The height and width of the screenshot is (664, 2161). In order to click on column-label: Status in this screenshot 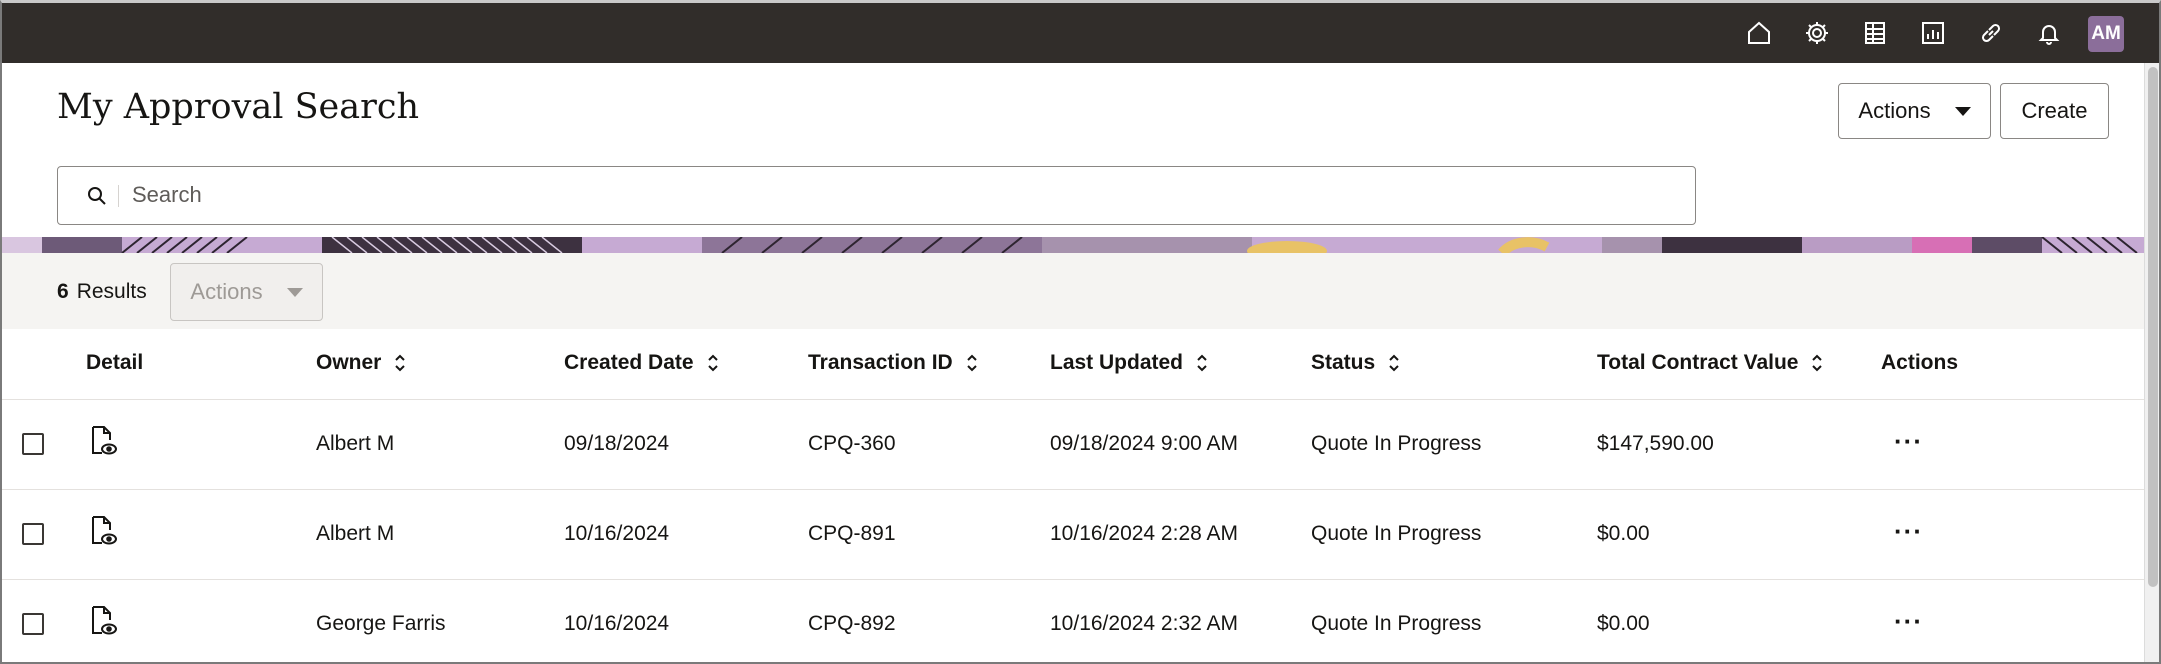, I will do `click(1343, 362)`.